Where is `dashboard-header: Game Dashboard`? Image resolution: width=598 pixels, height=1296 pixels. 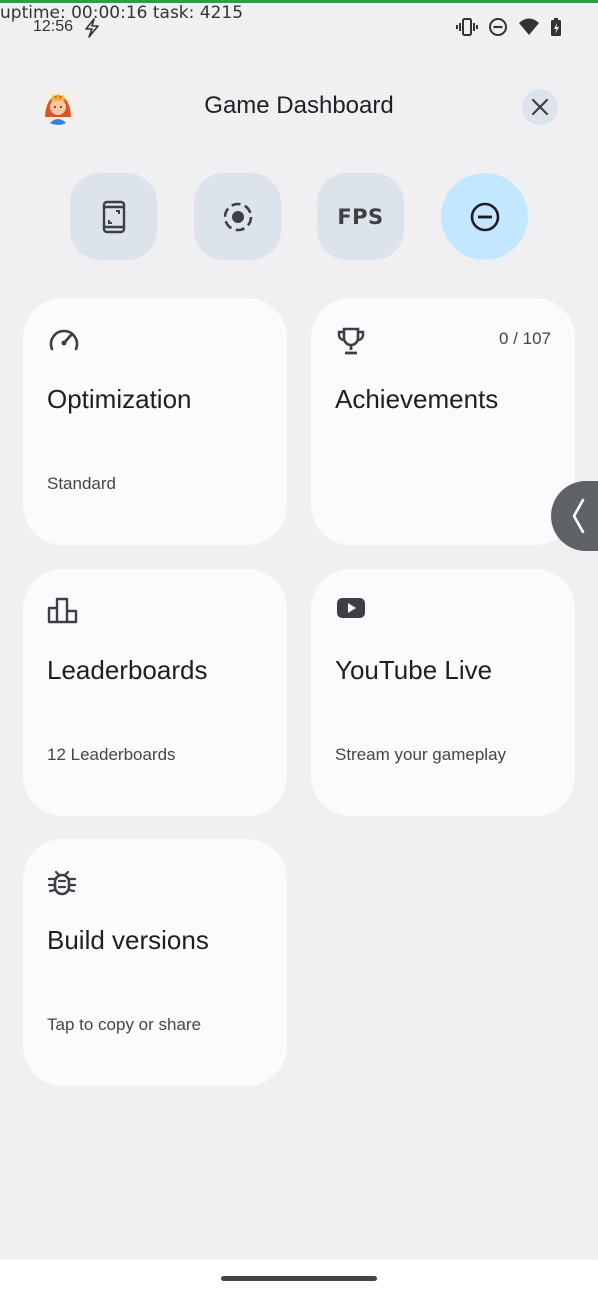 dashboard-header: Game Dashboard is located at coordinates (299, 107).